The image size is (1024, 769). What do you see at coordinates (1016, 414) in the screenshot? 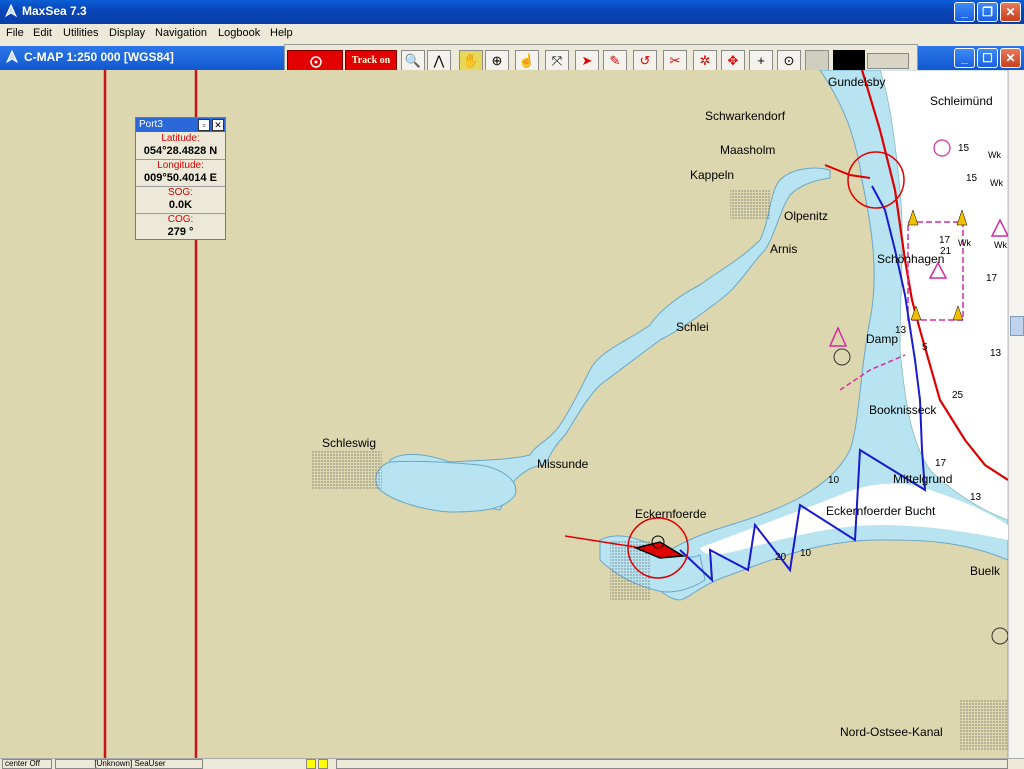
I see `vertical-scrollbar` at bounding box center [1016, 414].